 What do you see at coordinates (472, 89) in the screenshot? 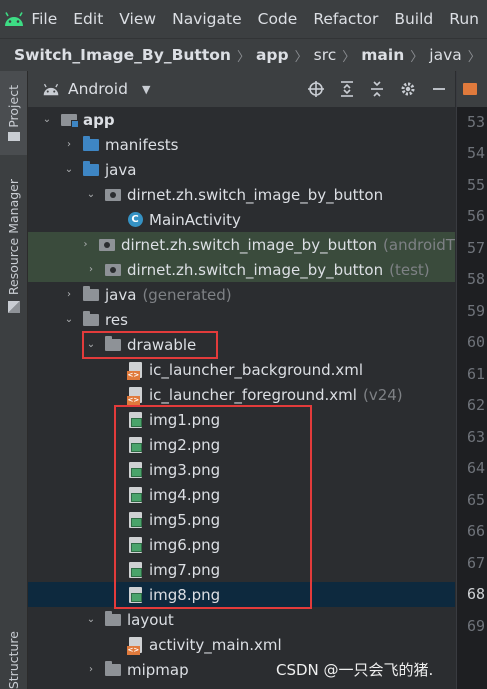
I see `editor-tab` at bounding box center [472, 89].